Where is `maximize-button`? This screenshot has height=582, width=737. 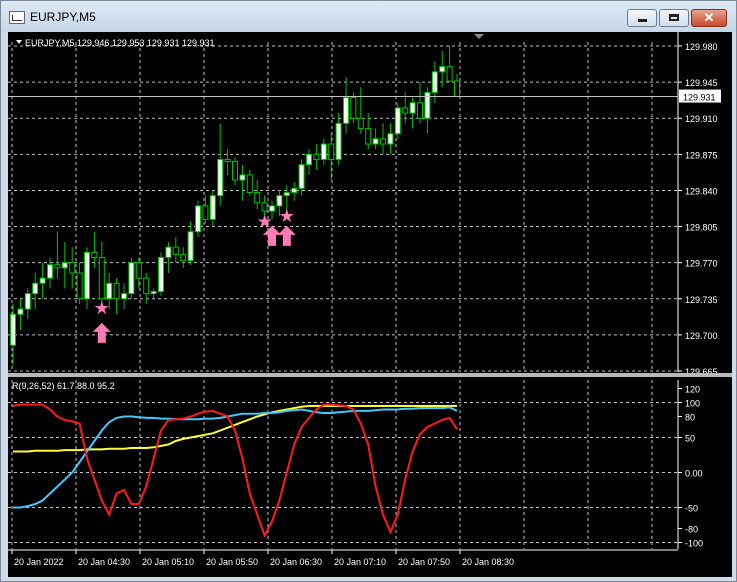 maximize-button is located at coordinates (674, 18).